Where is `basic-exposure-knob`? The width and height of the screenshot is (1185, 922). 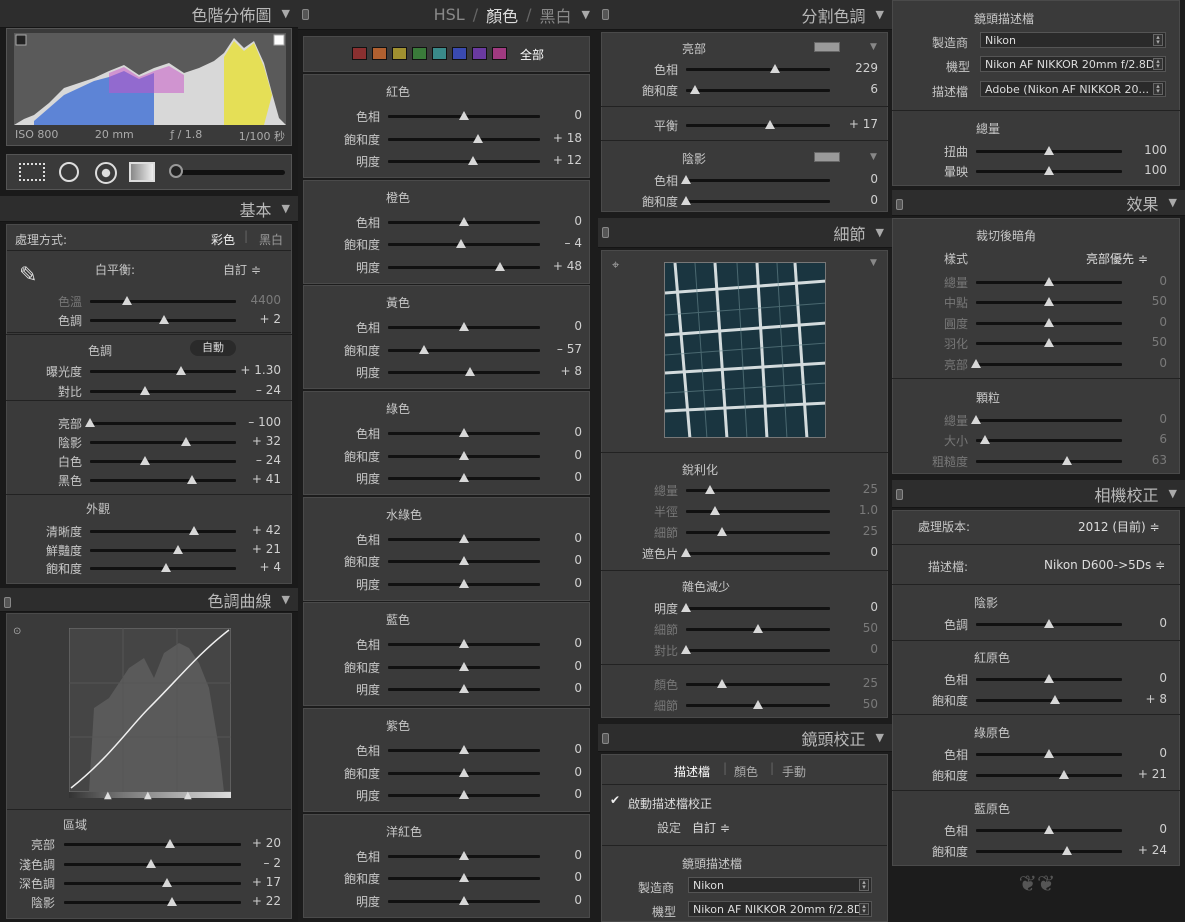
basic-exposure-knob is located at coordinates (180, 370).